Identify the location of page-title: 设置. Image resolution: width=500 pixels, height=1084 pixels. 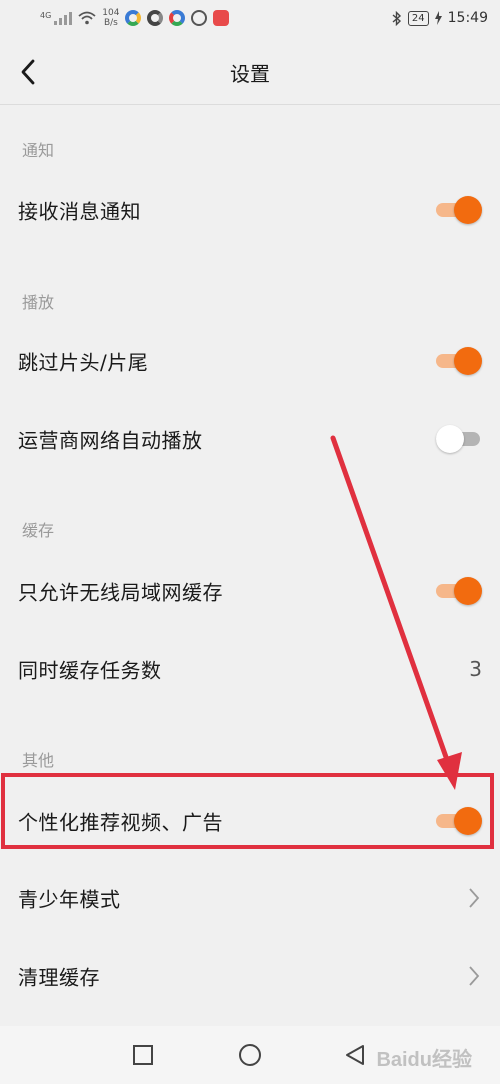
(250, 74).